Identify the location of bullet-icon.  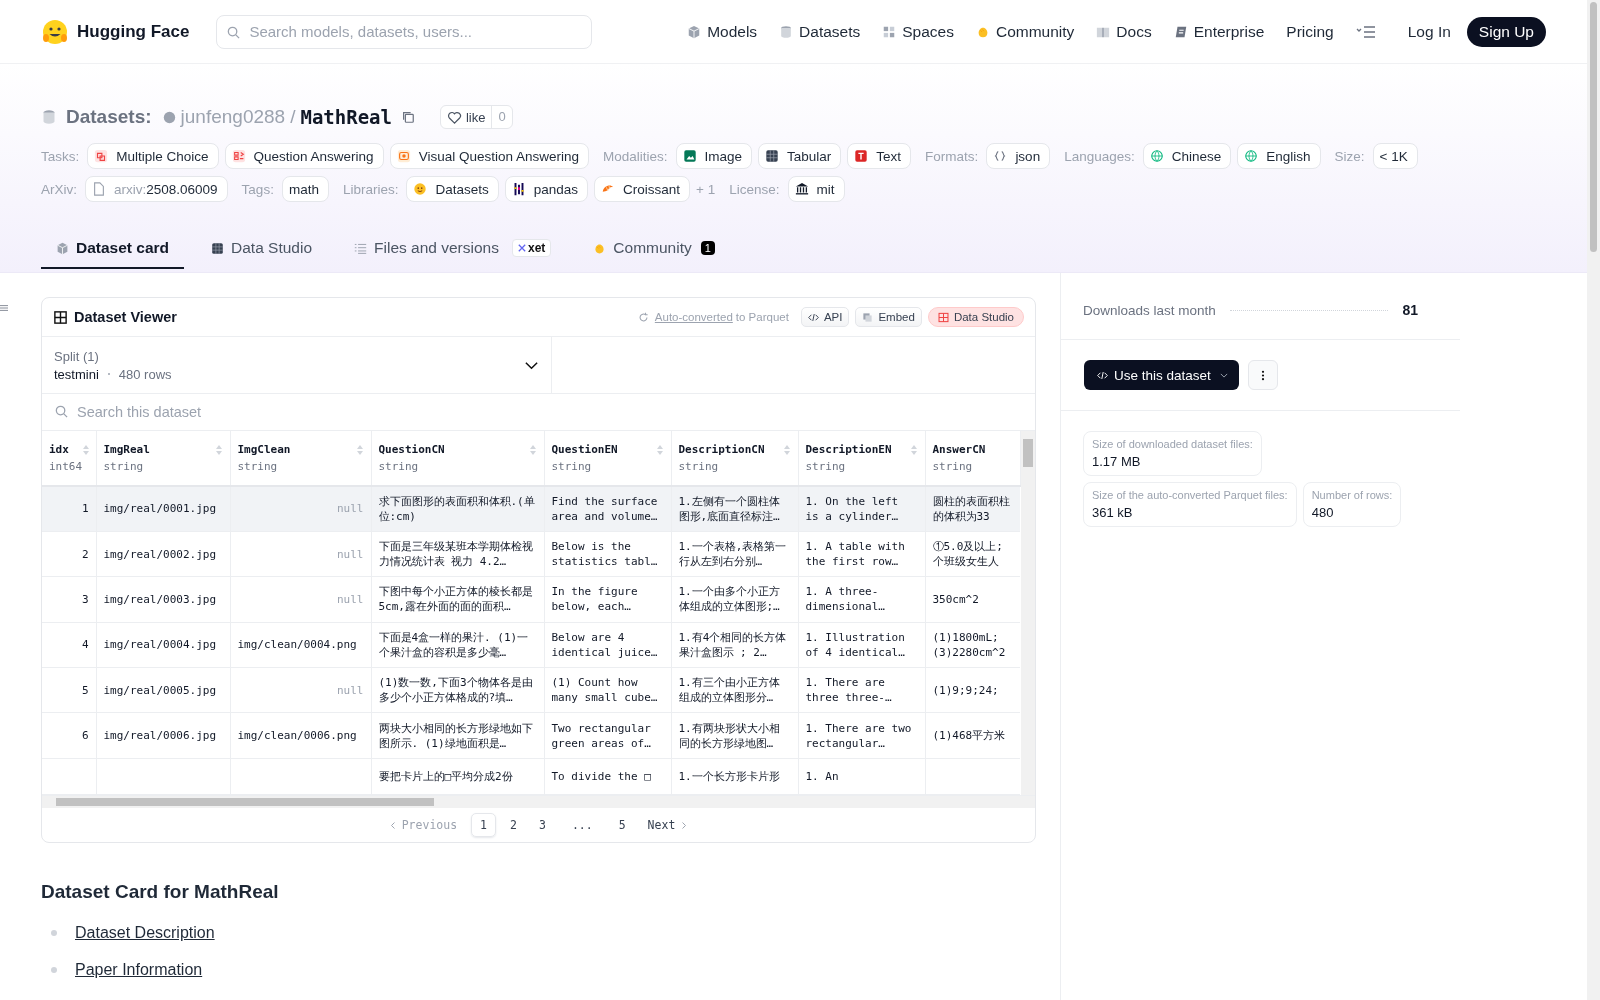
(54, 933).